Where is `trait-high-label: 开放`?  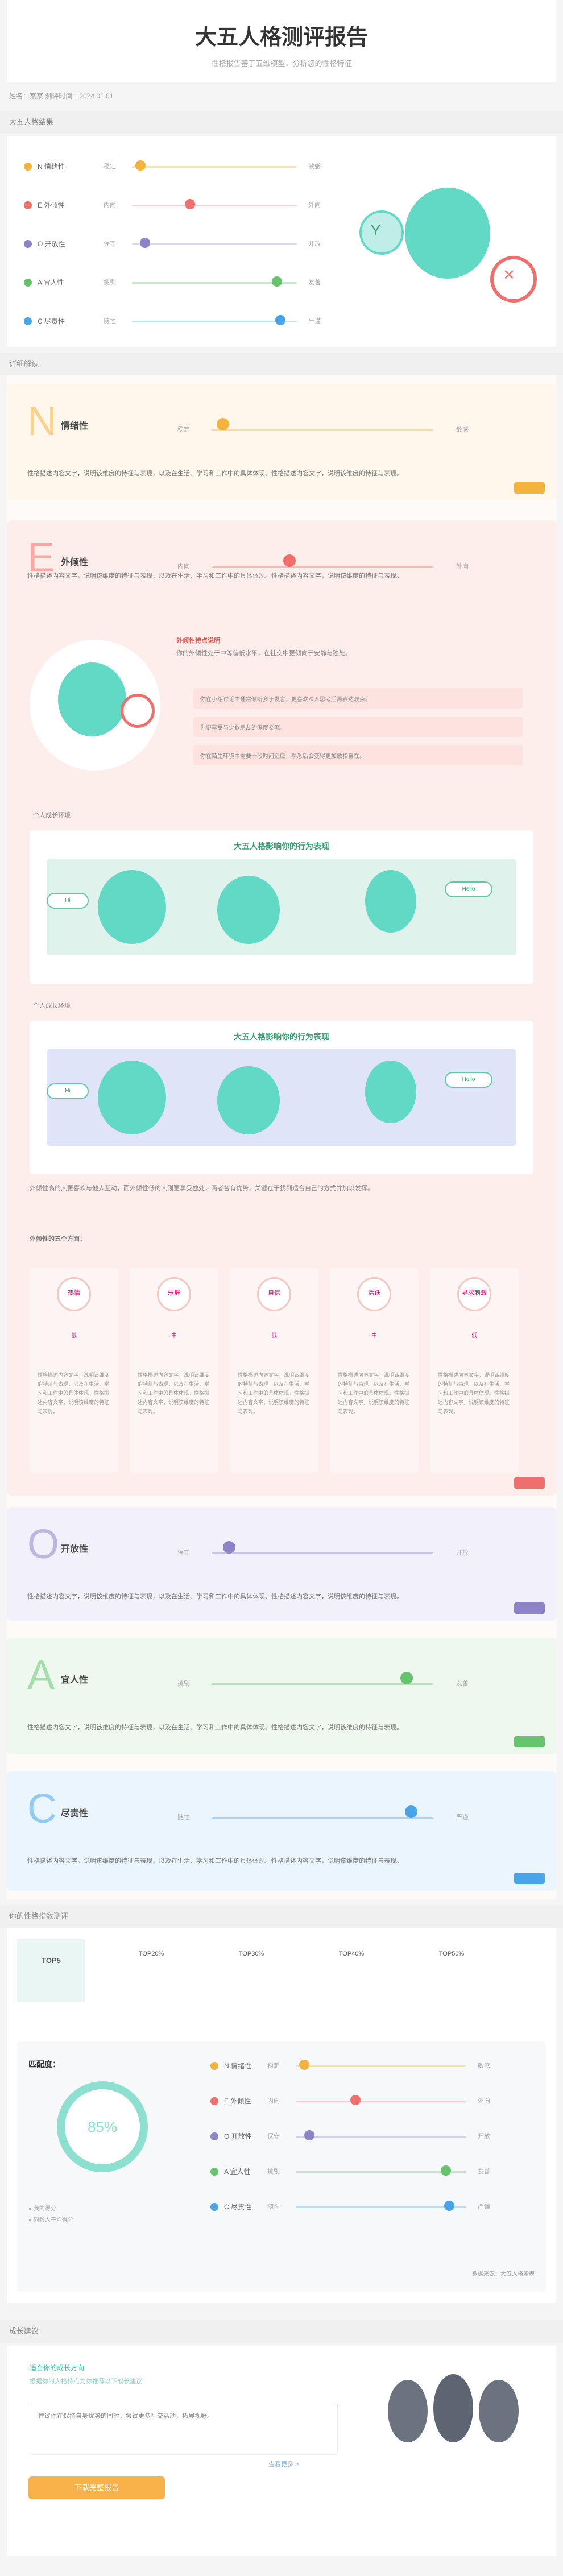
trait-high-label: 开放 is located at coordinates (314, 244).